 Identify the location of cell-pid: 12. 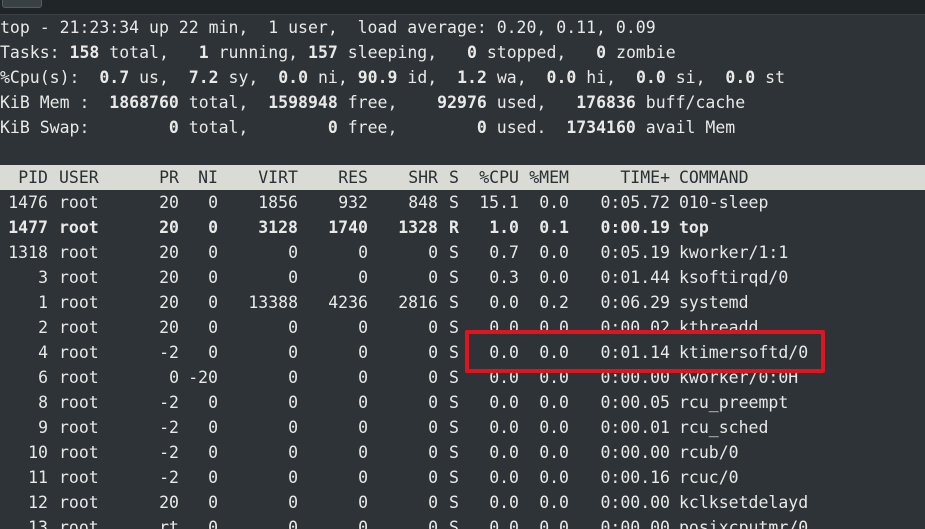
(38, 502).